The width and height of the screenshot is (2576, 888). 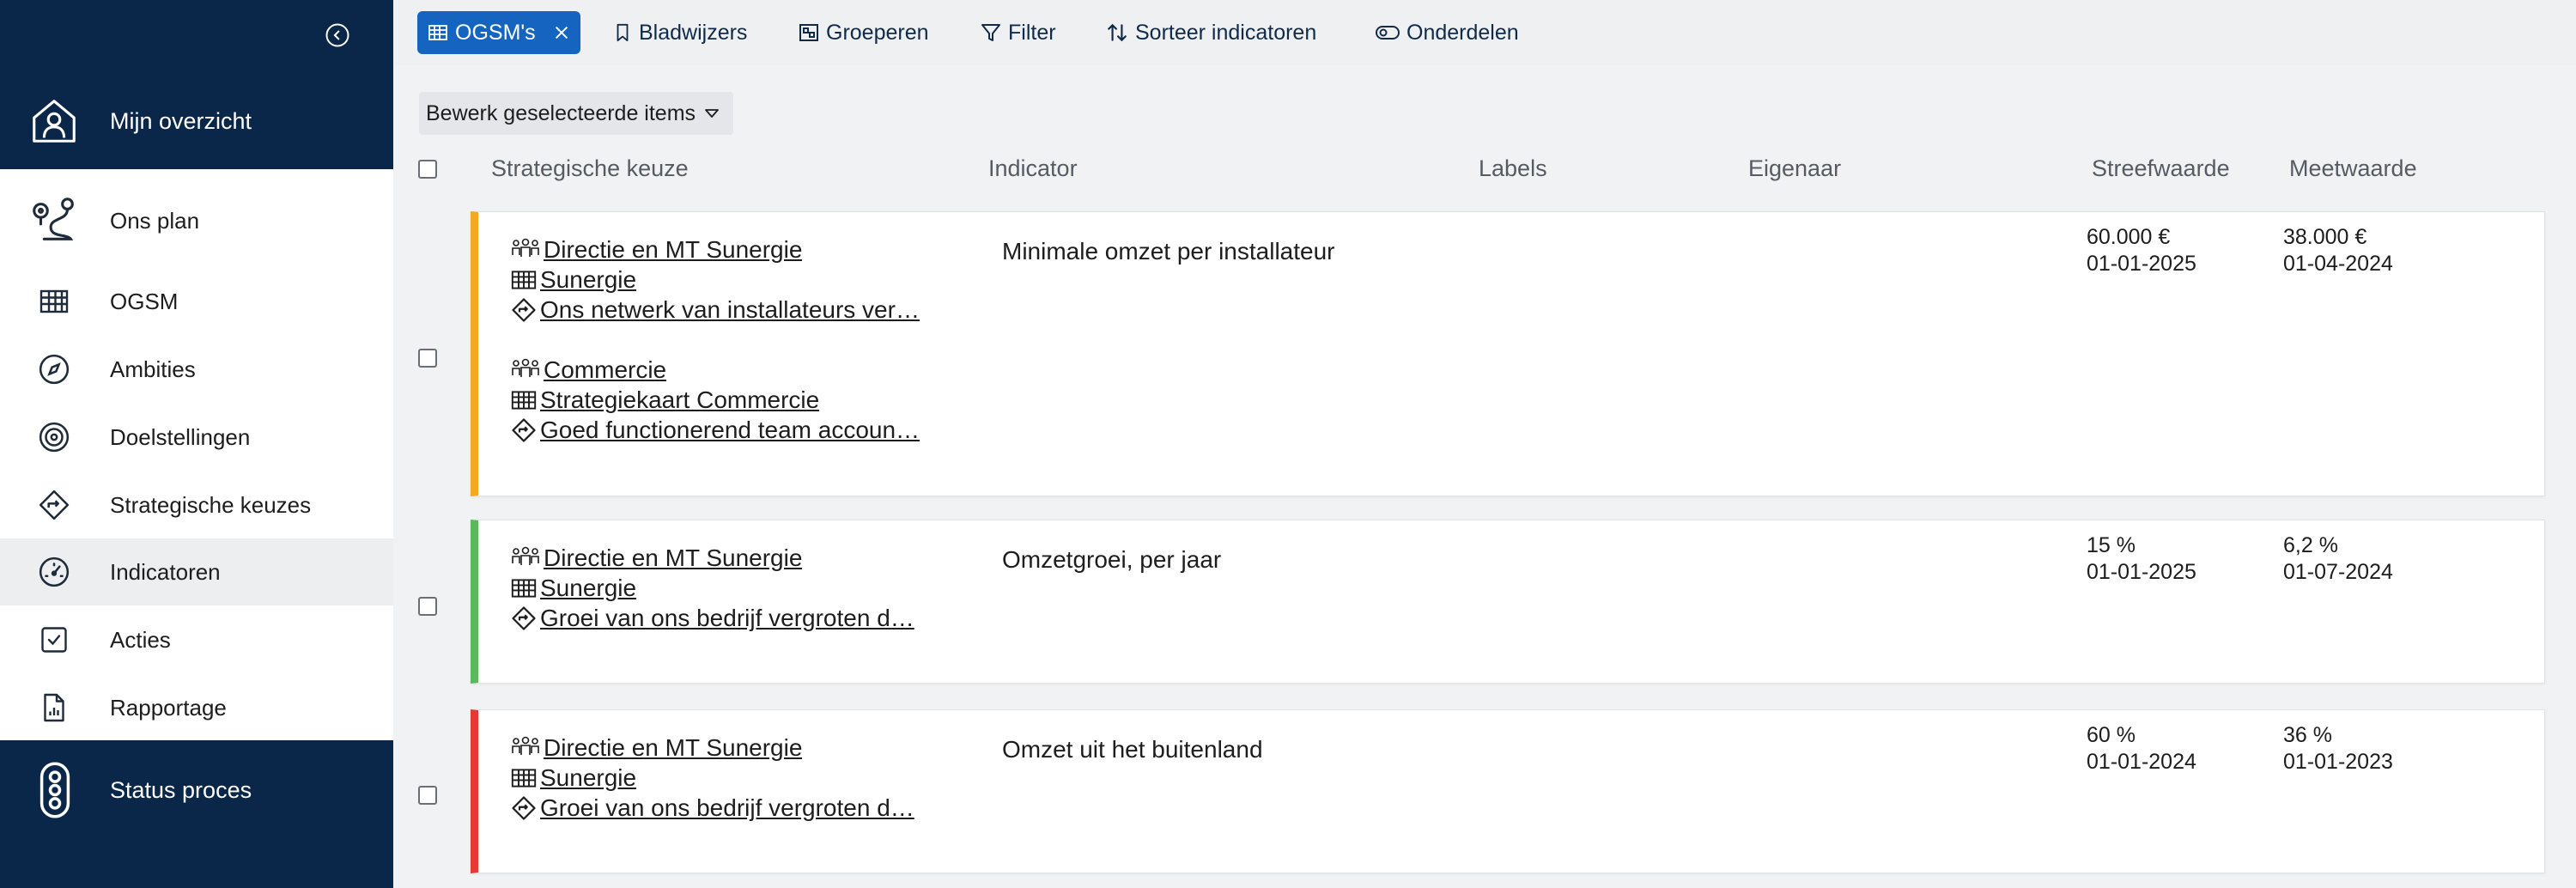 What do you see at coordinates (878, 32) in the screenshot?
I see `group-label: Groeperen` at bounding box center [878, 32].